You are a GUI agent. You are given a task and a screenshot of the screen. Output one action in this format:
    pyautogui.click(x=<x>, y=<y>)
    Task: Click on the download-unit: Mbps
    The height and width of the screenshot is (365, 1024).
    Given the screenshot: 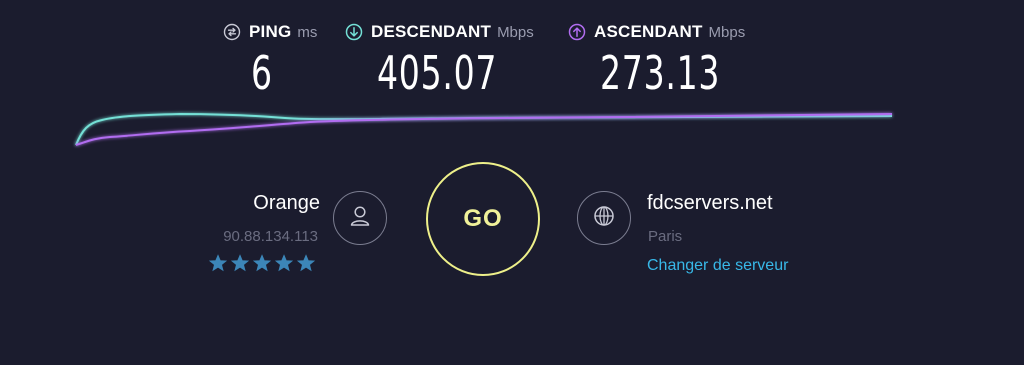 What is the action you would take?
    pyautogui.click(x=515, y=32)
    